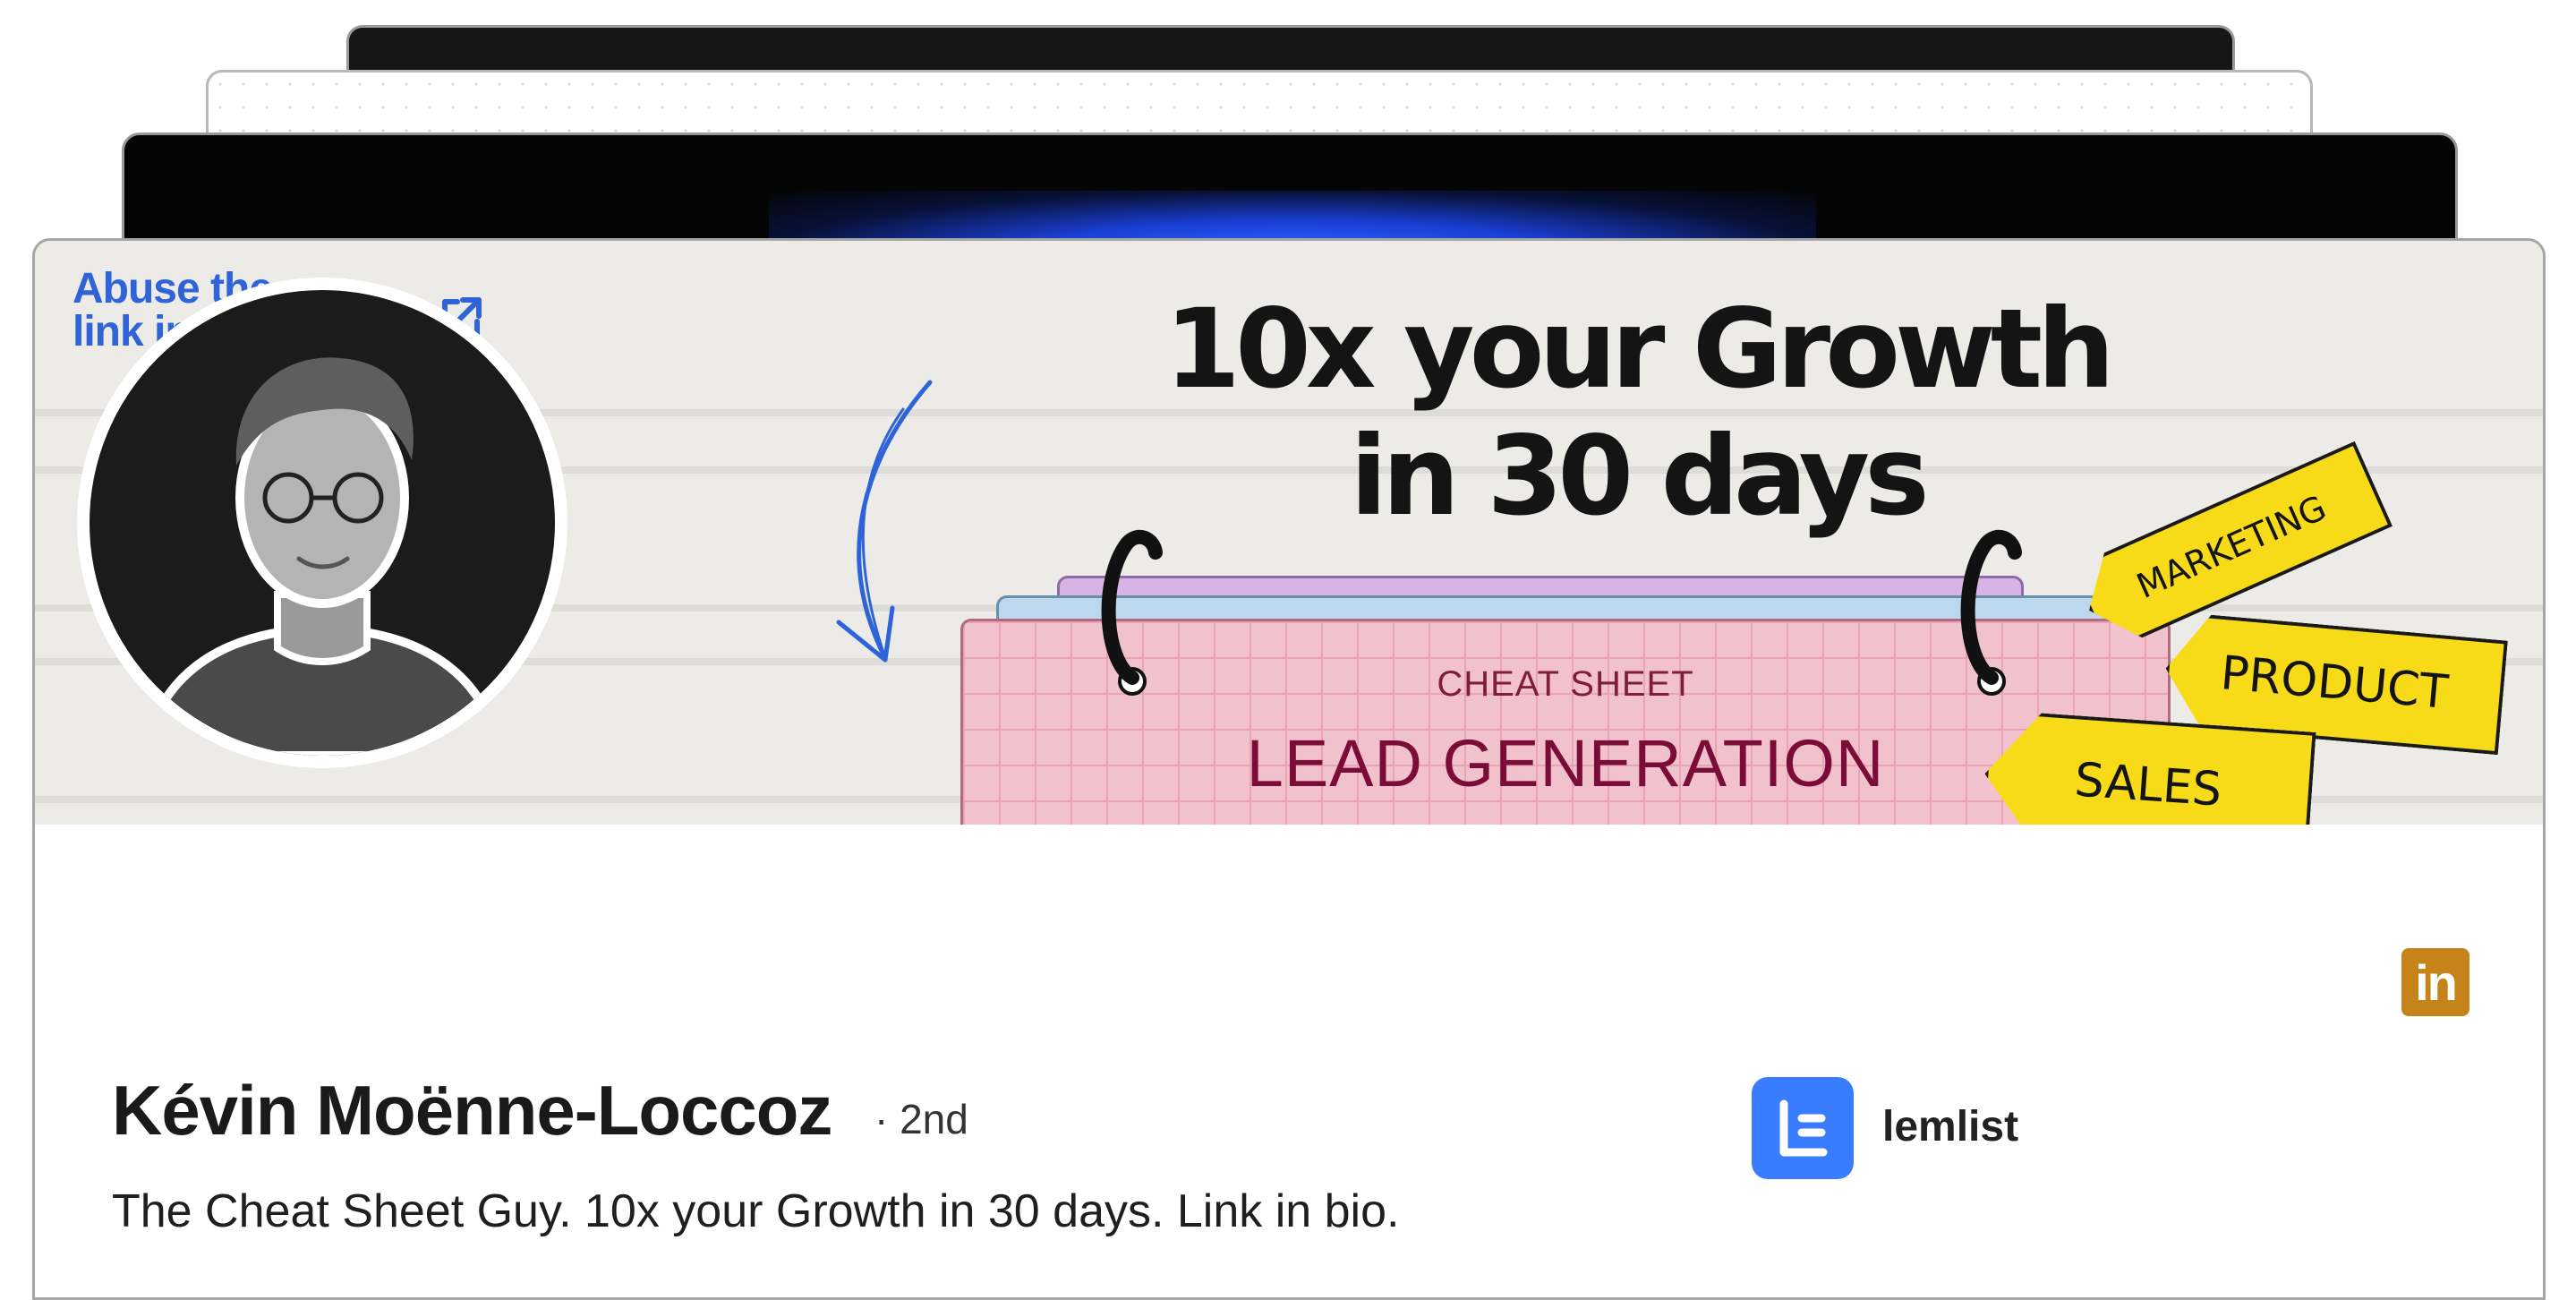  I want to click on linkedin-icon: in, so click(2435, 982).